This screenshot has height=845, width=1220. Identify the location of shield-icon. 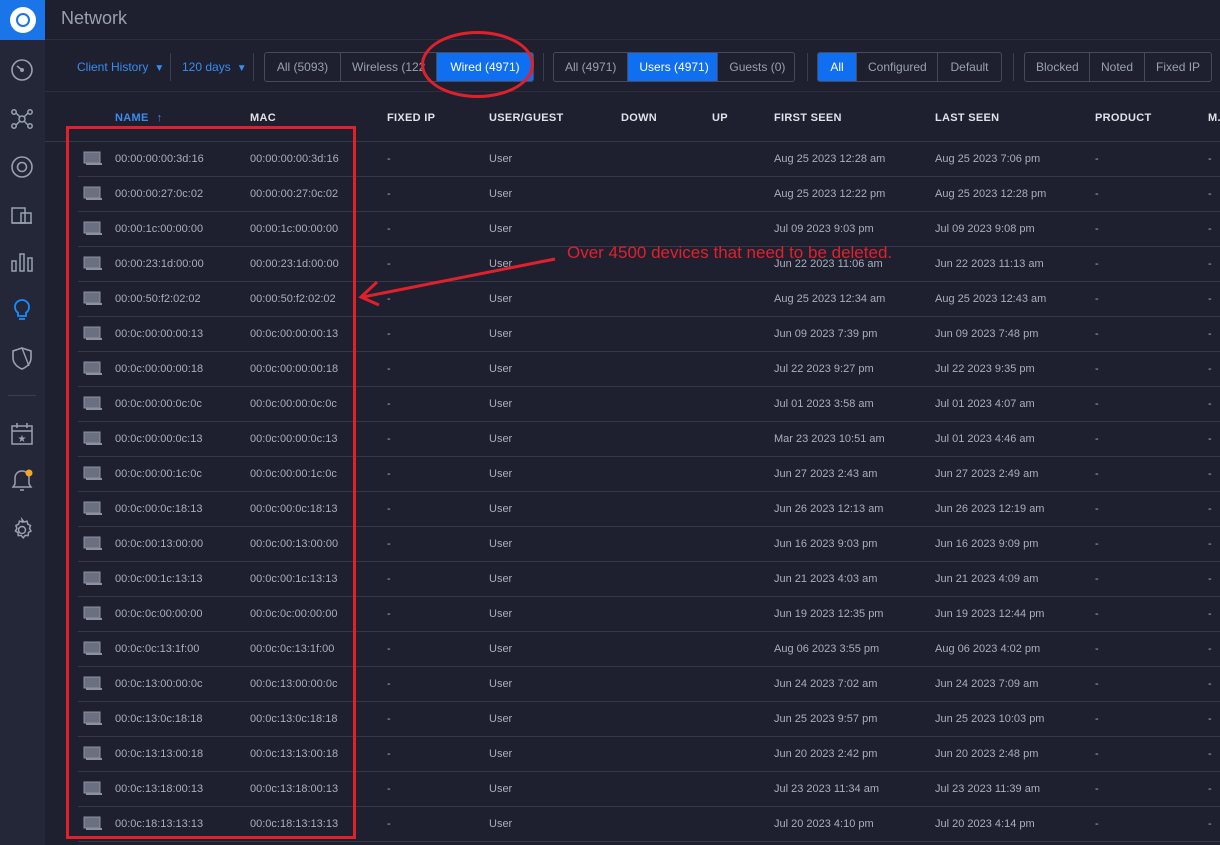
(22, 358).